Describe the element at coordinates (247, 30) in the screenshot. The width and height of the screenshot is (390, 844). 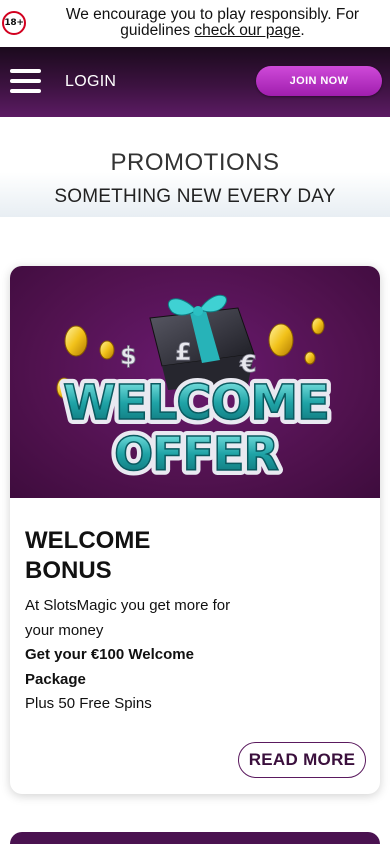
I see `guidelines-link: check our page` at that location.